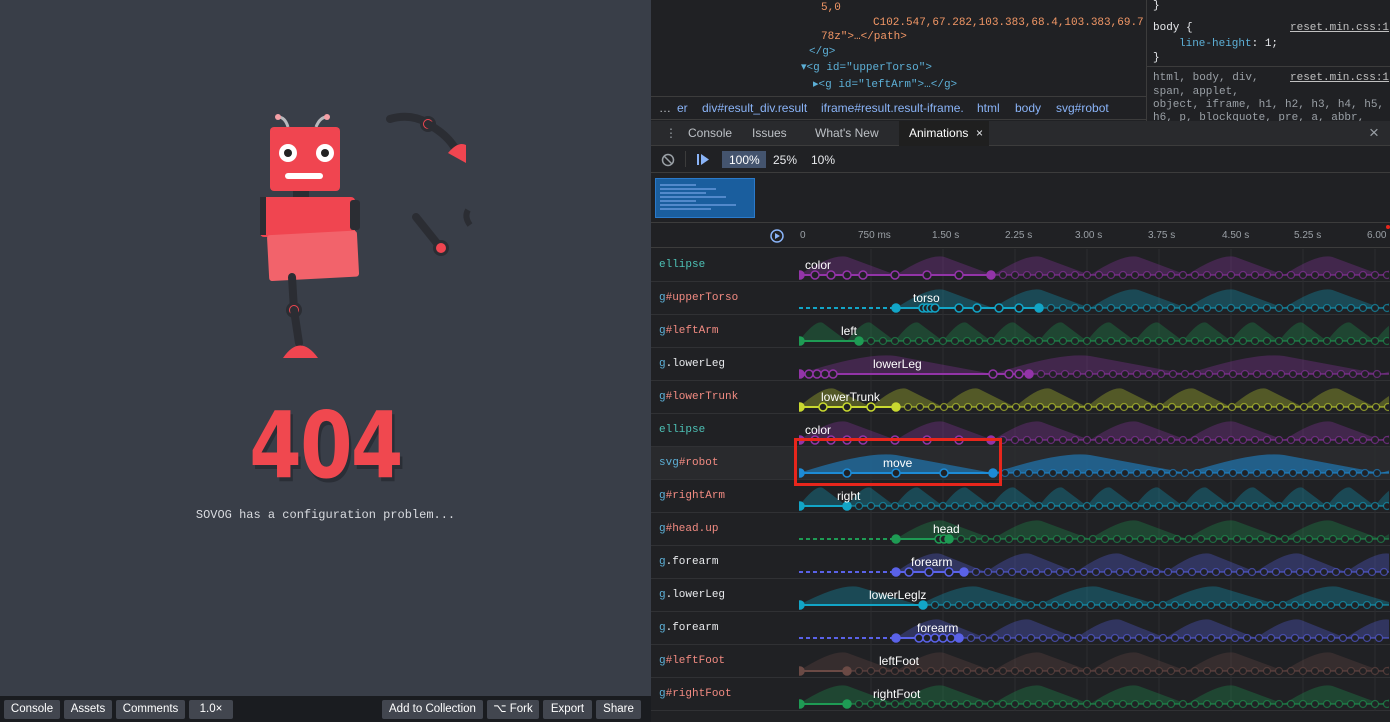 The width and height of the screenshot is (1390, 722). What do you see at coordinates (688, 463) in the screenshot?
I see `row-node-label: svg#robot` at bounding box center [688, 463].